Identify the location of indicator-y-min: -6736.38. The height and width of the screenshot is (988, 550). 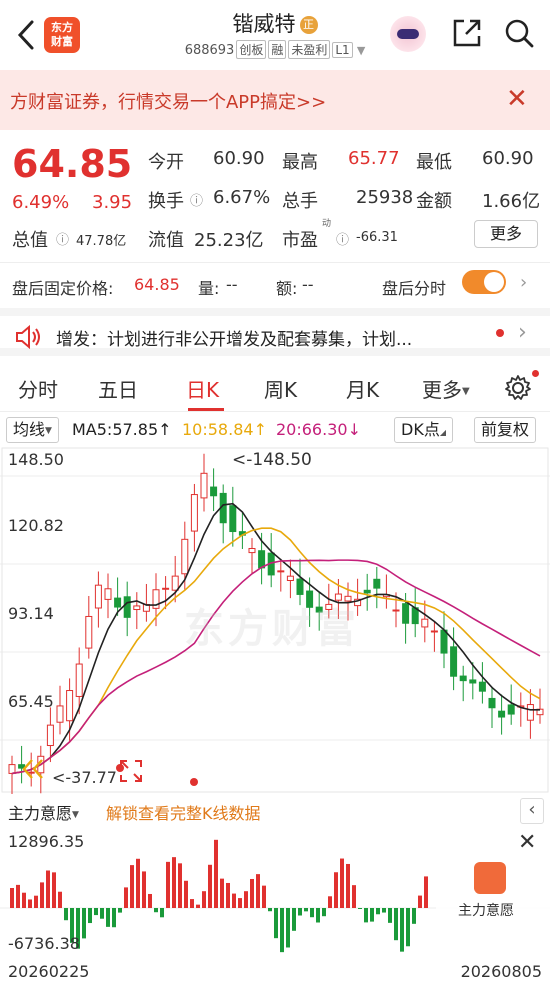
(44, 943).